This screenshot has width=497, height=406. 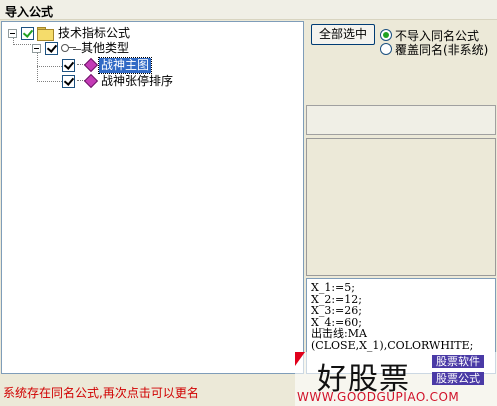 I want to click on select-all-button: 全部选中, so click(x=343, y=34).